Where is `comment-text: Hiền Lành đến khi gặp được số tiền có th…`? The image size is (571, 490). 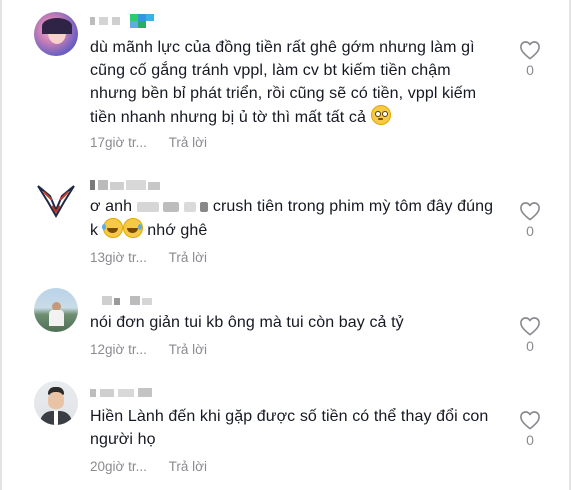
comment-text: Hiền Lành đến khi gặp được số tiền có th… is located at coordinates (289, 428).